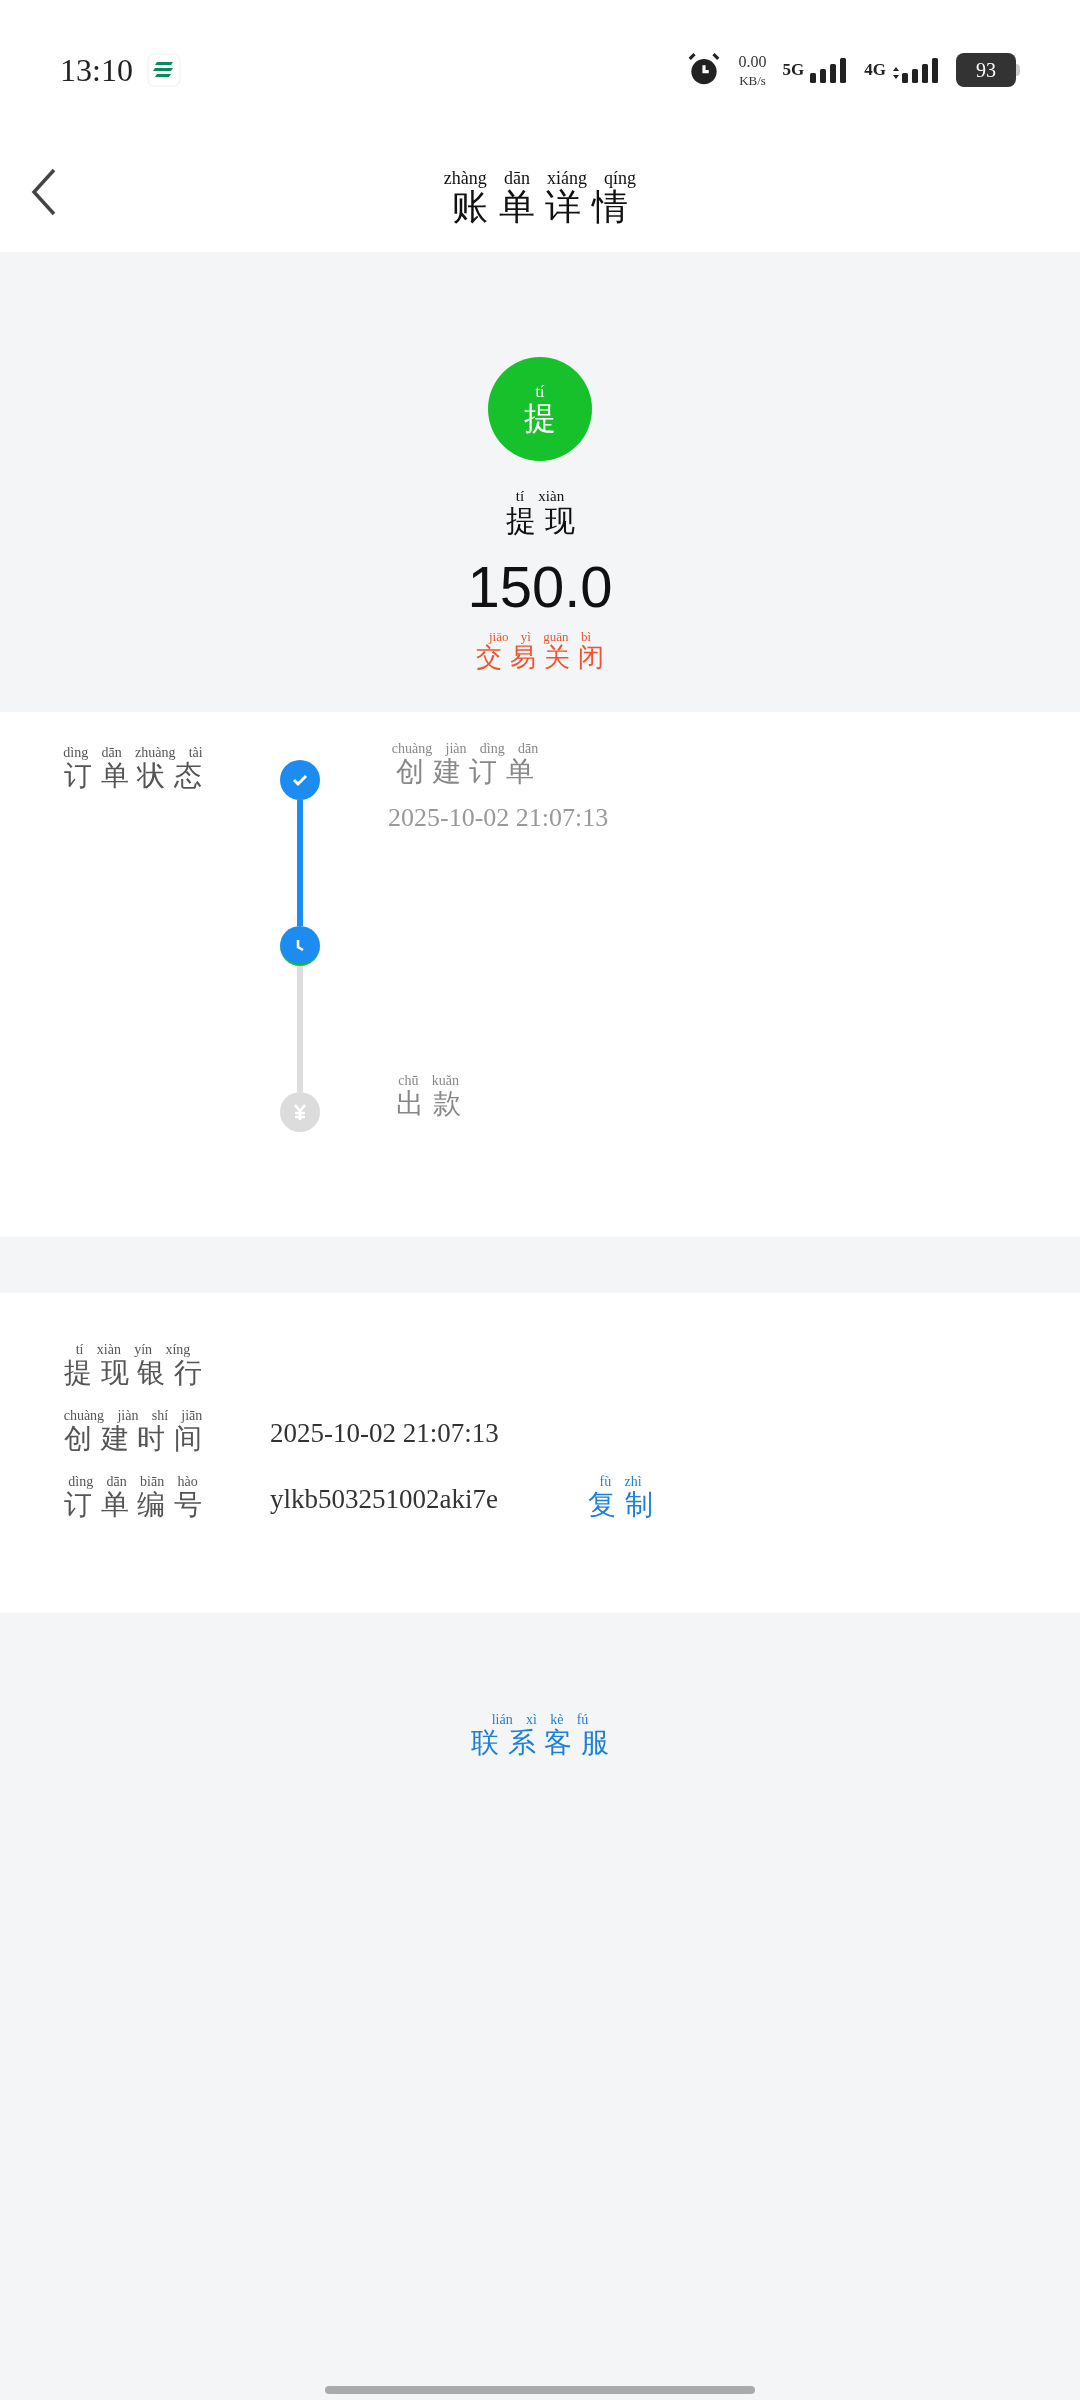 Image resolution: width=1080 pixels, height=2400 pixels. I want to click on detail-label: 订单编号, so click(136, 1505).